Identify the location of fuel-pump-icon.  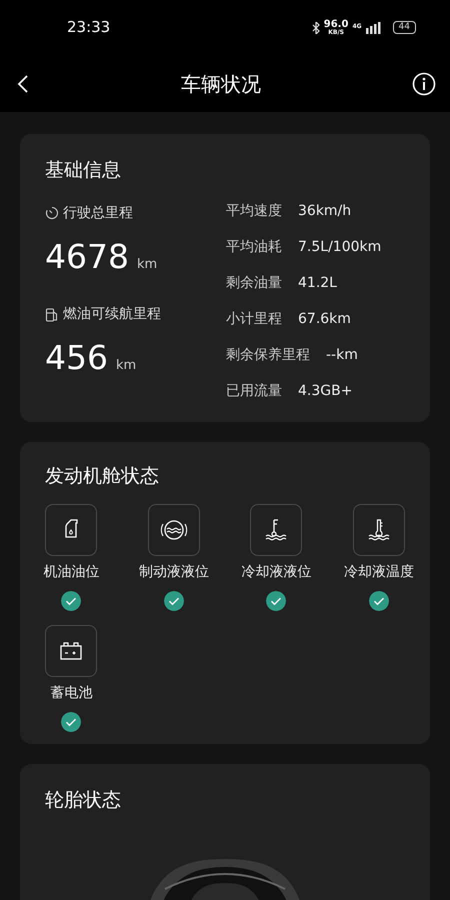
(52, 315).